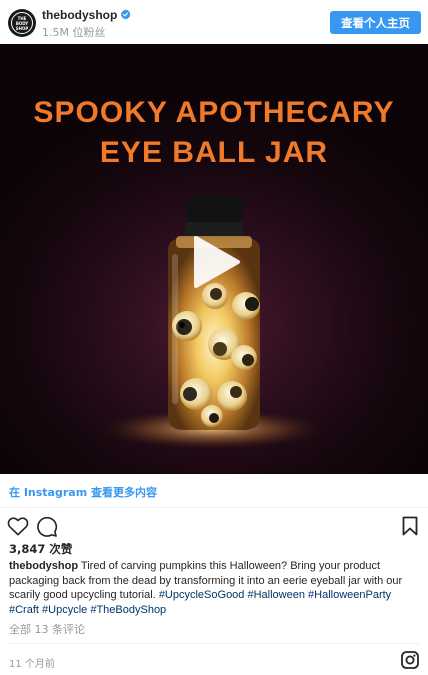  Describe the element at coordinates (43, 566) in the screenshot. I see `caption-username: thebodyshop` at that location.